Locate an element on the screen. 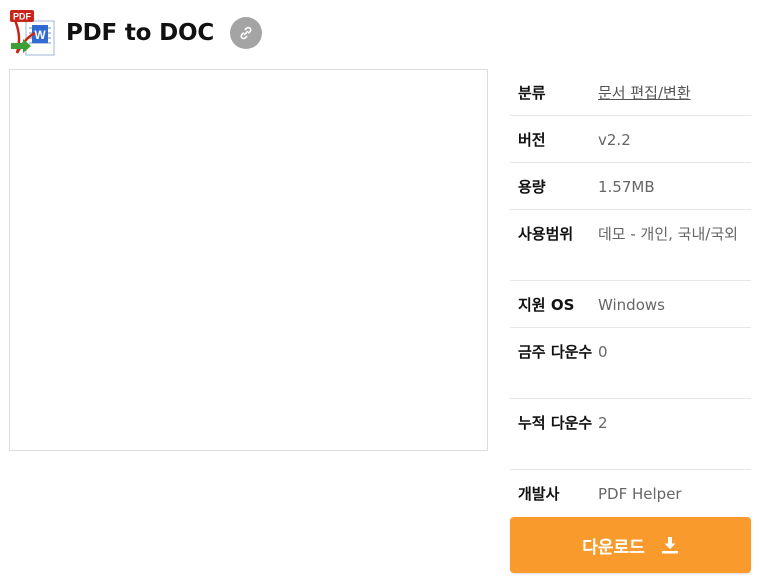 The image size is (760, 579). info-value: Windows is located at coordinates (631, 305).